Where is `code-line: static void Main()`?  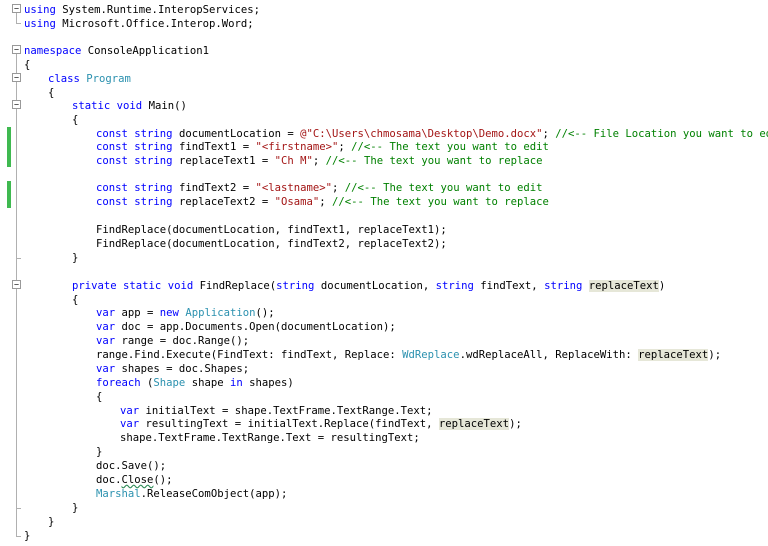 code-line: static void Main() is located at coordinates (129, 106).